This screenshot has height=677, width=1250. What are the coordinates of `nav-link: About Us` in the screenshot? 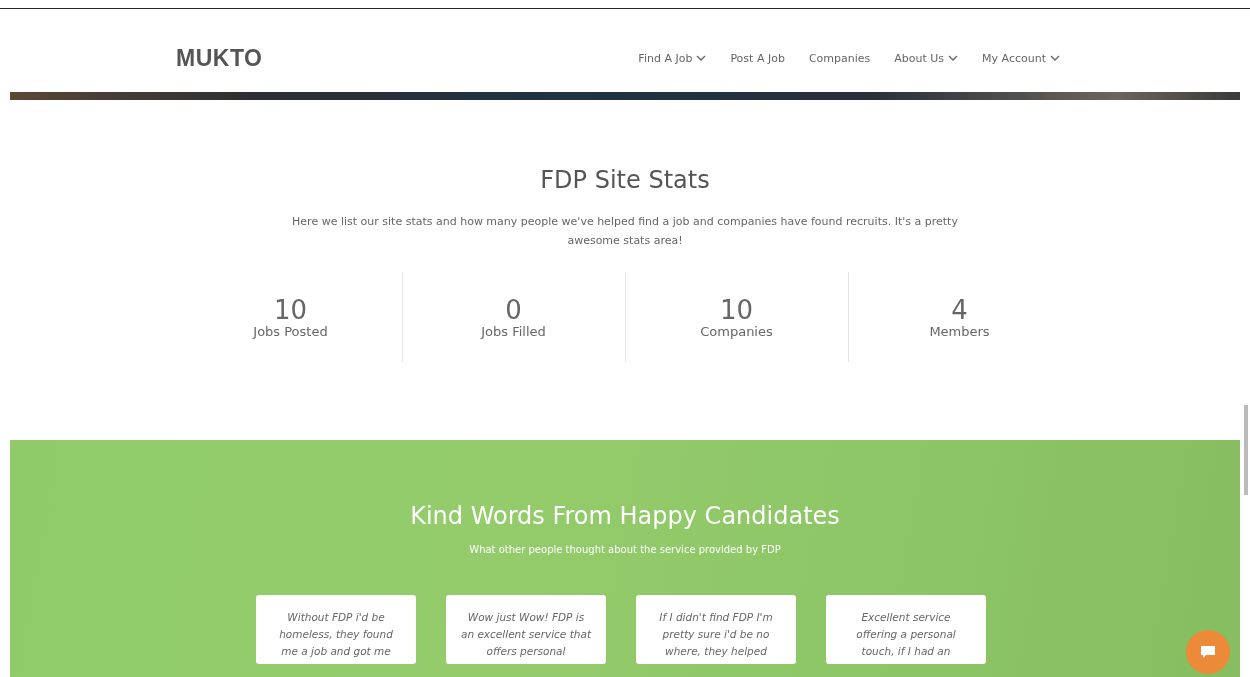 It's located at (926, 58).